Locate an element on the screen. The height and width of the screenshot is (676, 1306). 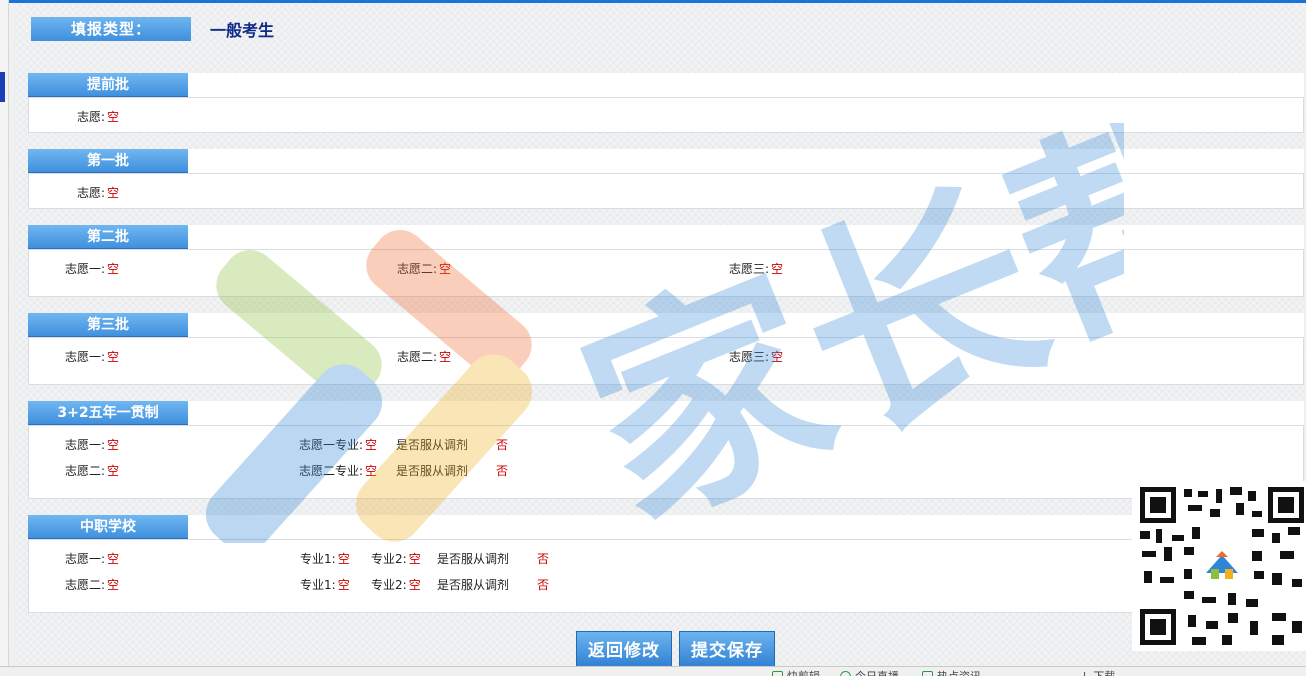
left-rail-marker is located at coordinates (2, 87).